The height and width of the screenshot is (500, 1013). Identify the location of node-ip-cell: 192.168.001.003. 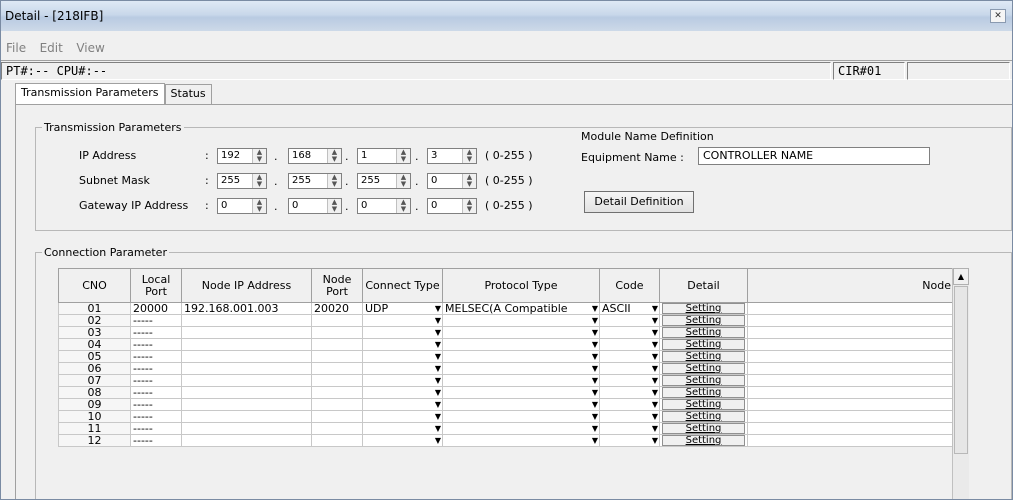
(246, 308).